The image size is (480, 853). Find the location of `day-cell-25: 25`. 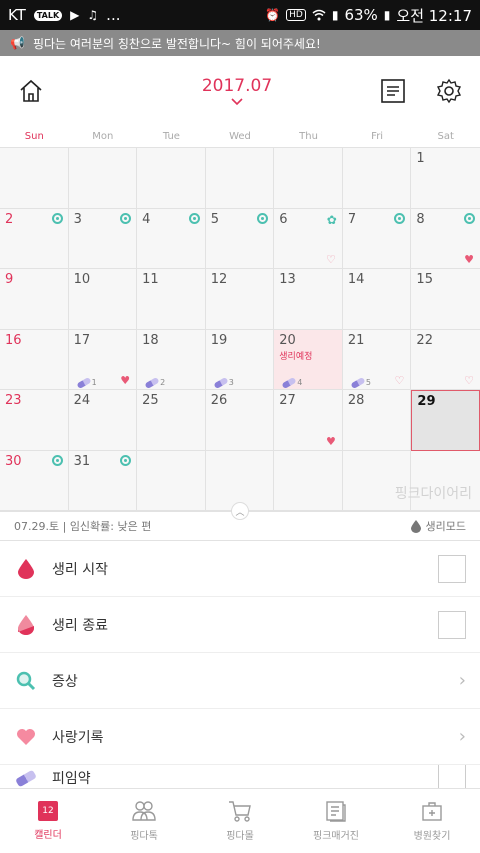

day-cell-25: 25 is located at coordinates (171, 420).